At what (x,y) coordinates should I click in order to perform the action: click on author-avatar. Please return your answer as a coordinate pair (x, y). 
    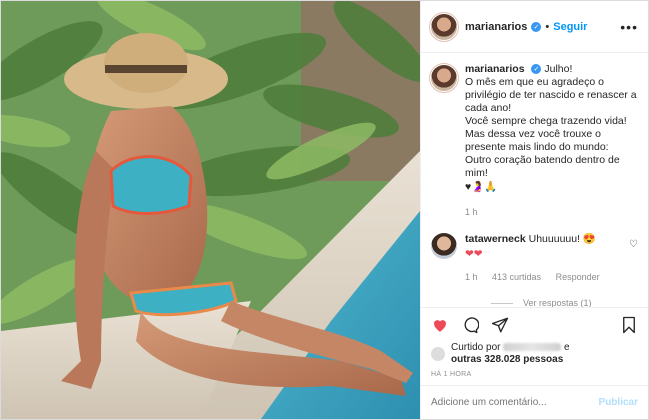
    Looking at the image, I should click on (444, 26).